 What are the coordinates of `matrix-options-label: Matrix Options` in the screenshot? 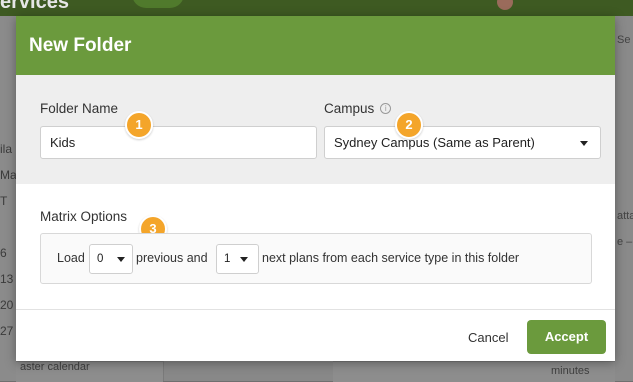 It's located at (84, 216).